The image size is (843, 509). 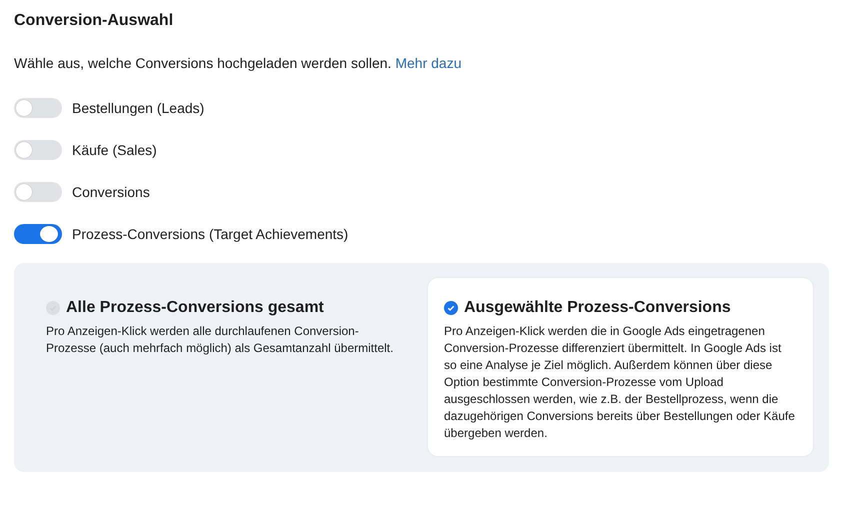 What do you see at coordinates (94, 21) in the screenshot?
I see `section-title: Conversion-Auswahl` at bounding box center [94, 21].